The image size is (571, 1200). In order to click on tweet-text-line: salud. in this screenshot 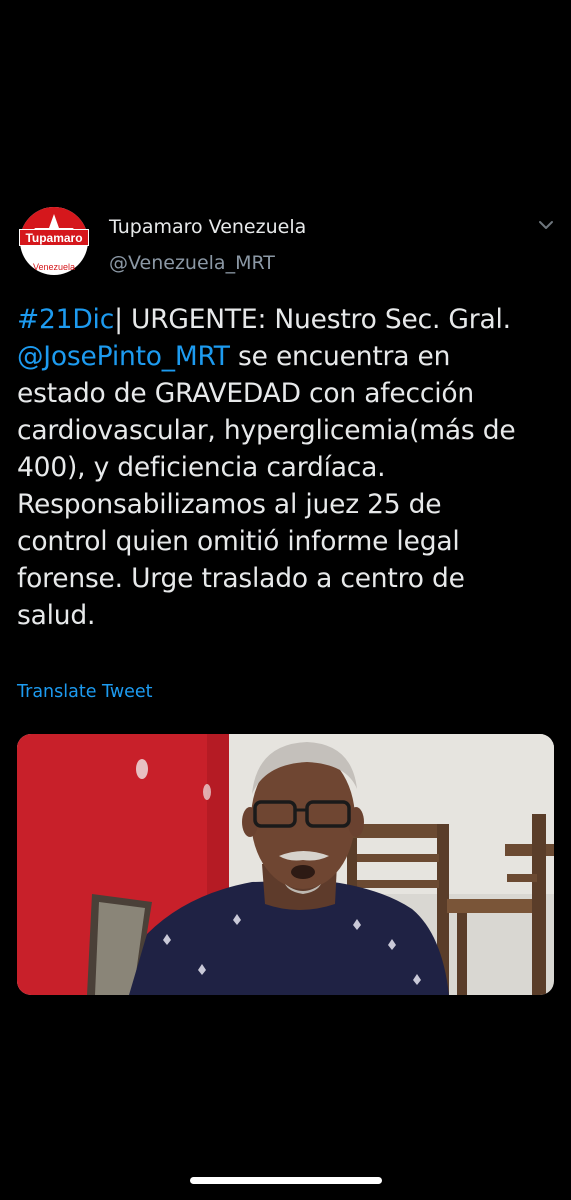, I will do `click(56, 615)`.